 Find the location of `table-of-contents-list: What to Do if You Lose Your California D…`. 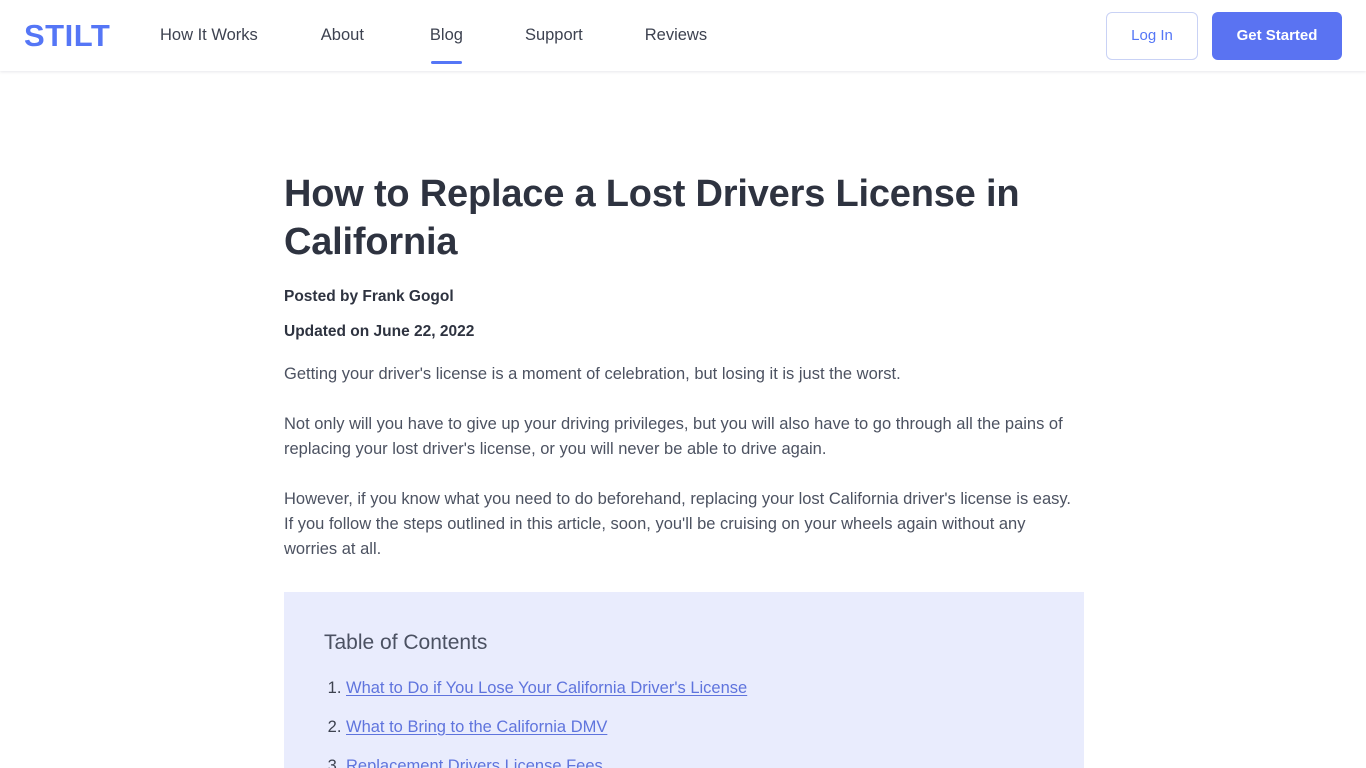

table-of-contents-list: What to Do if You Lose Your California D… is located at coordinates (684, 723).